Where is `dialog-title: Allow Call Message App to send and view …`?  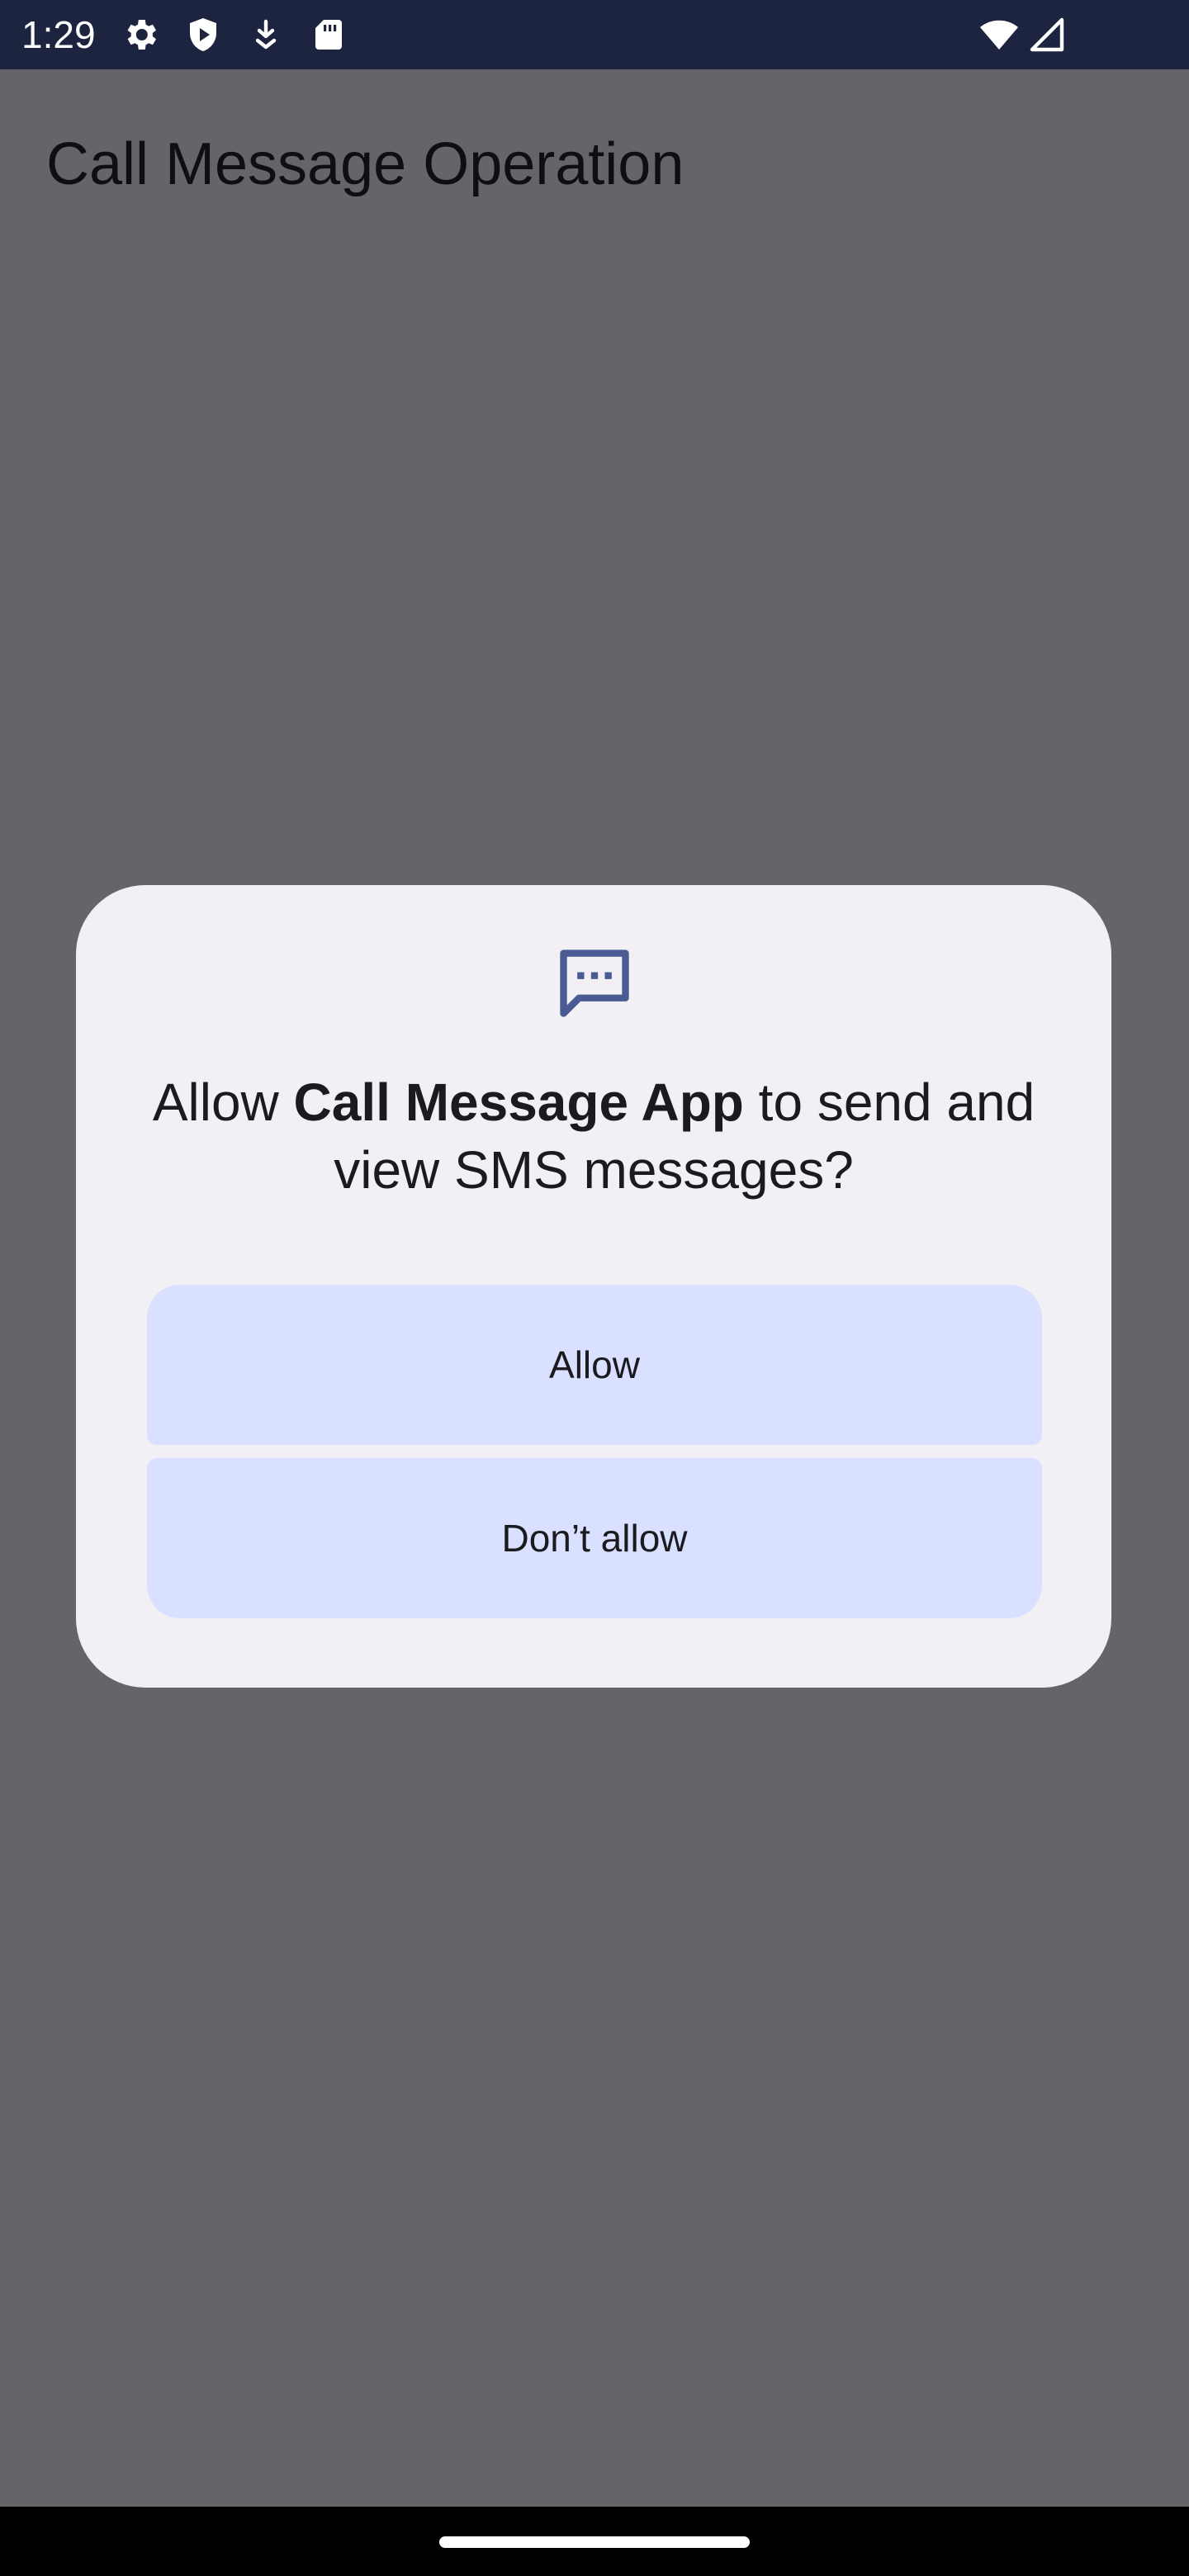
dialog-title: Allow Call Message App to send and view … is located at coordinates (594, 1136).